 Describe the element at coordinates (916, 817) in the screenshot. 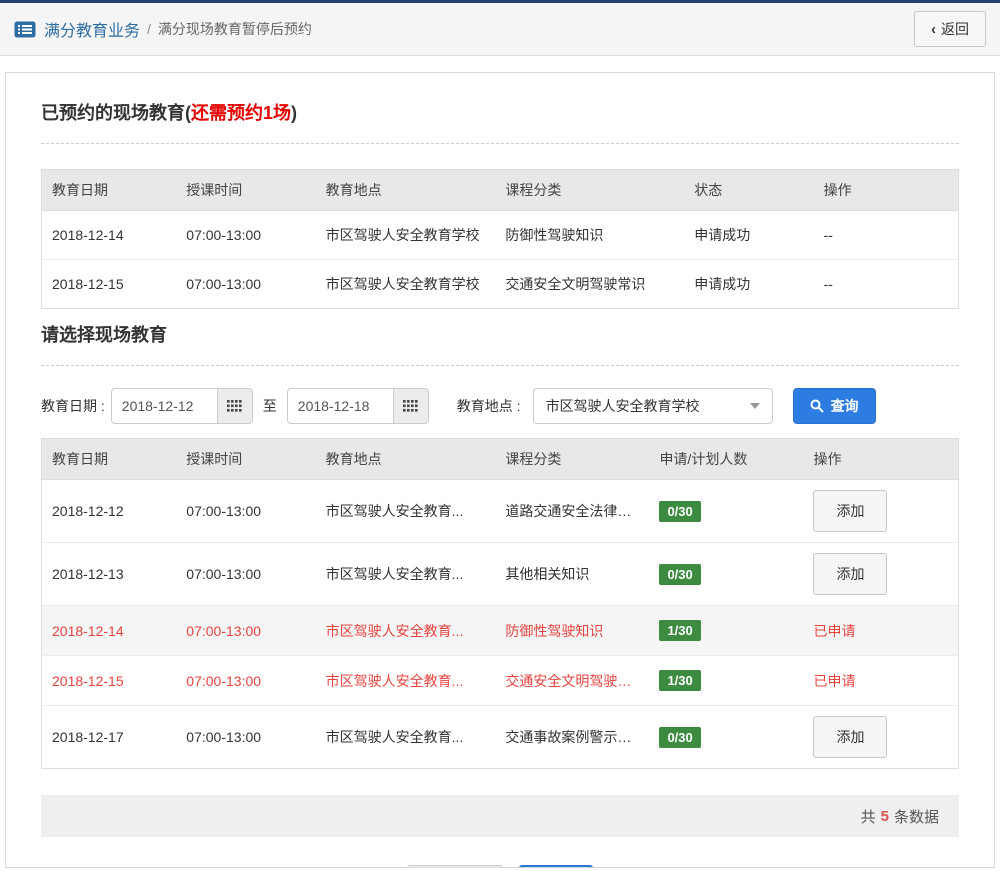

I see `count-suffix: 条数据` at that location.